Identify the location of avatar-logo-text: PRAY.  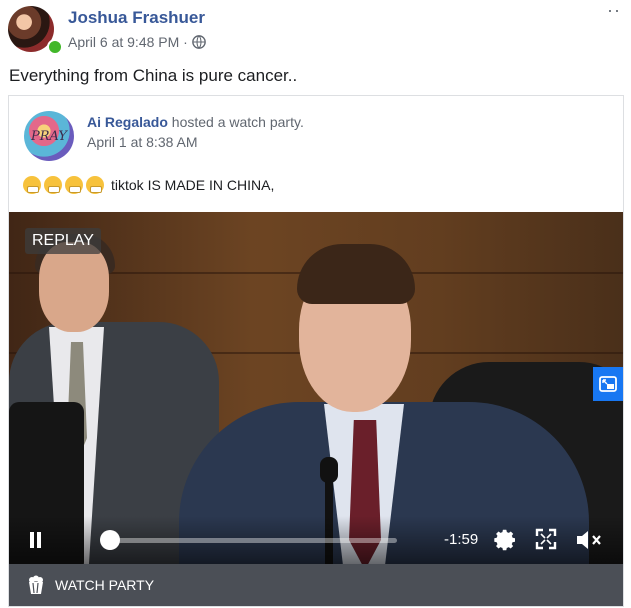
(49, 136).